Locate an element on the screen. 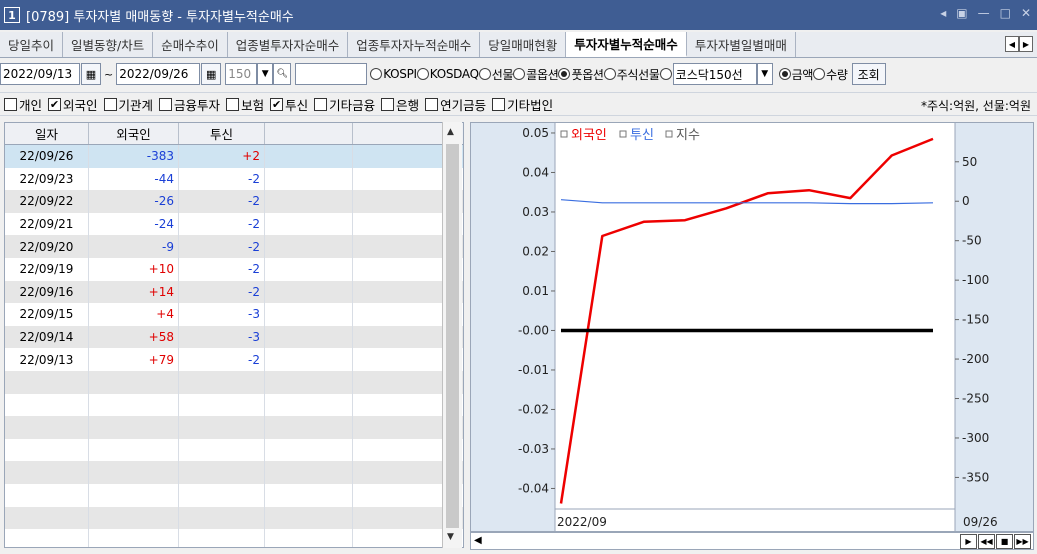 The width and height of the screenshot is (1037, 554). market-radio-2: 선물 is located at coordinates (496, 74).